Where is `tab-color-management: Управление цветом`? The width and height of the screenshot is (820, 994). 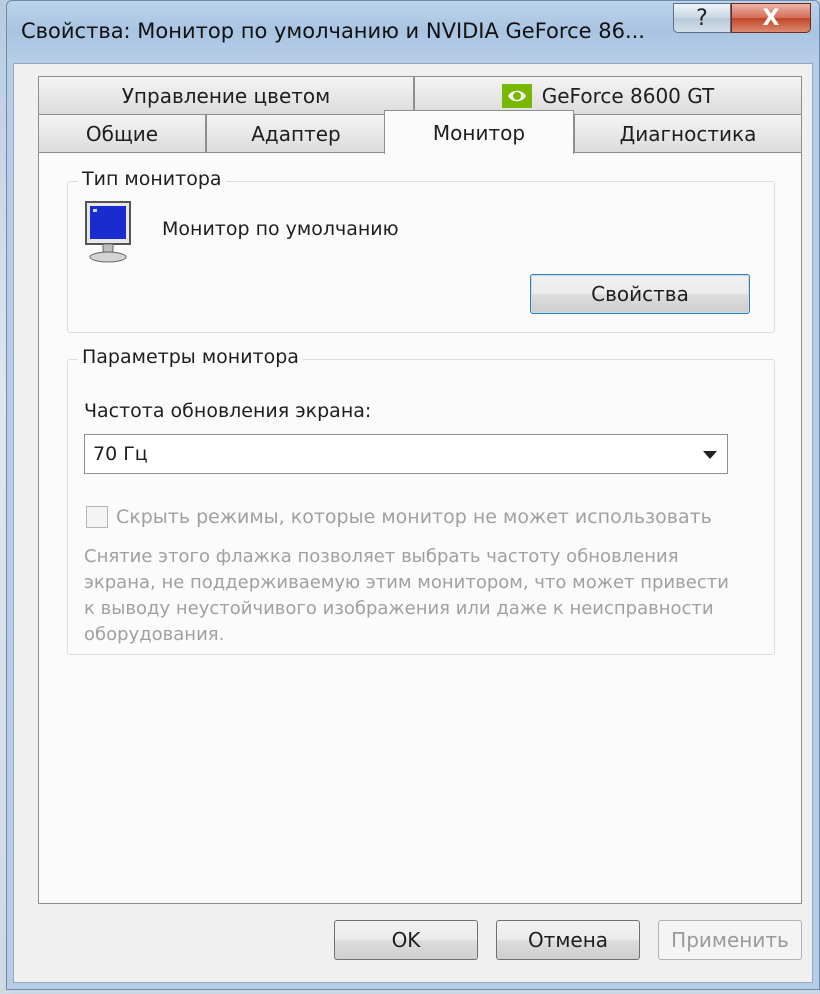 tab-color-management: Управление цветом is located at coordinates (226, 95).